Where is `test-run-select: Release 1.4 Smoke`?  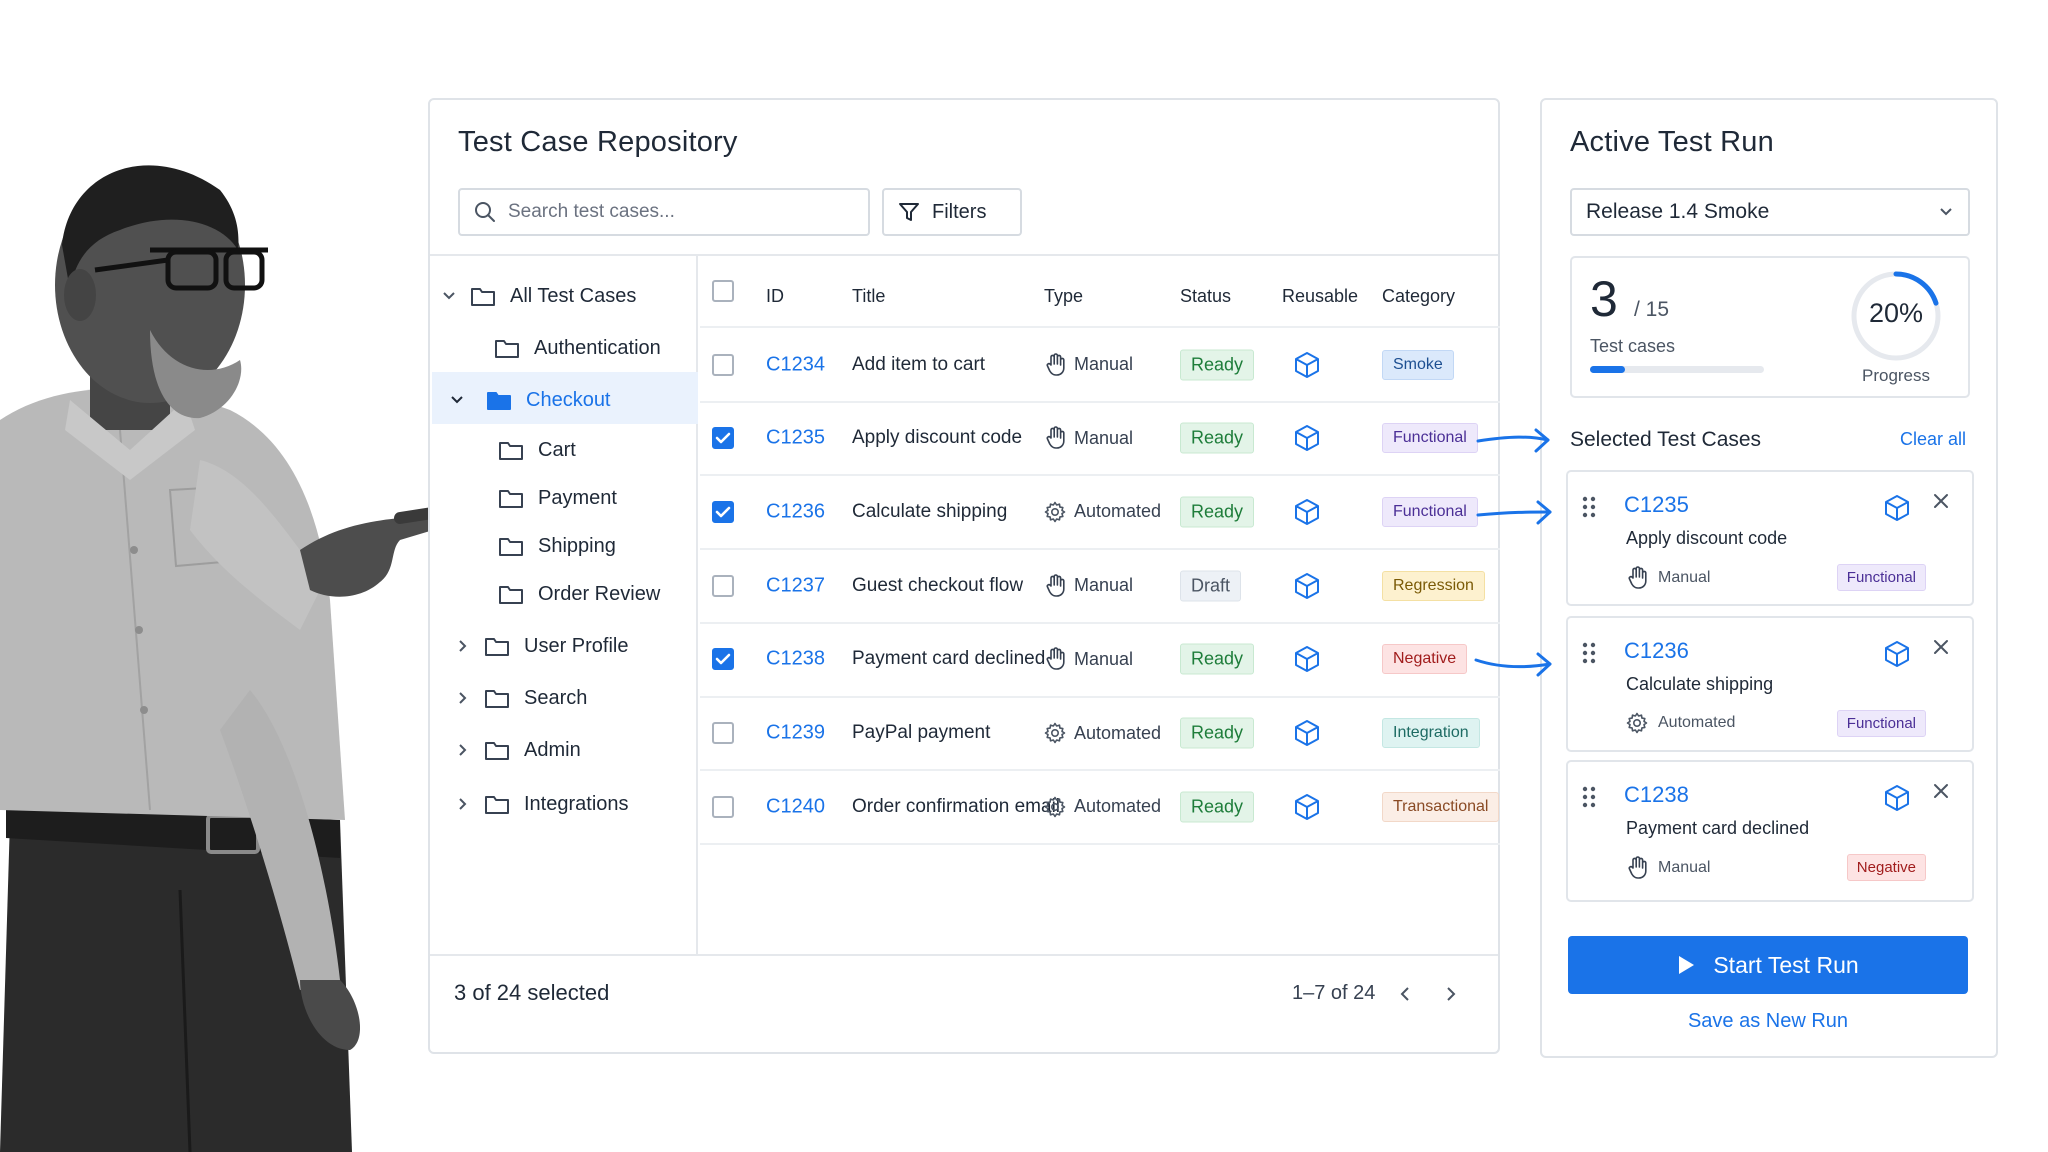
test-run-select: Release 1.4 Smoke is located at coordinates (1770, 212).